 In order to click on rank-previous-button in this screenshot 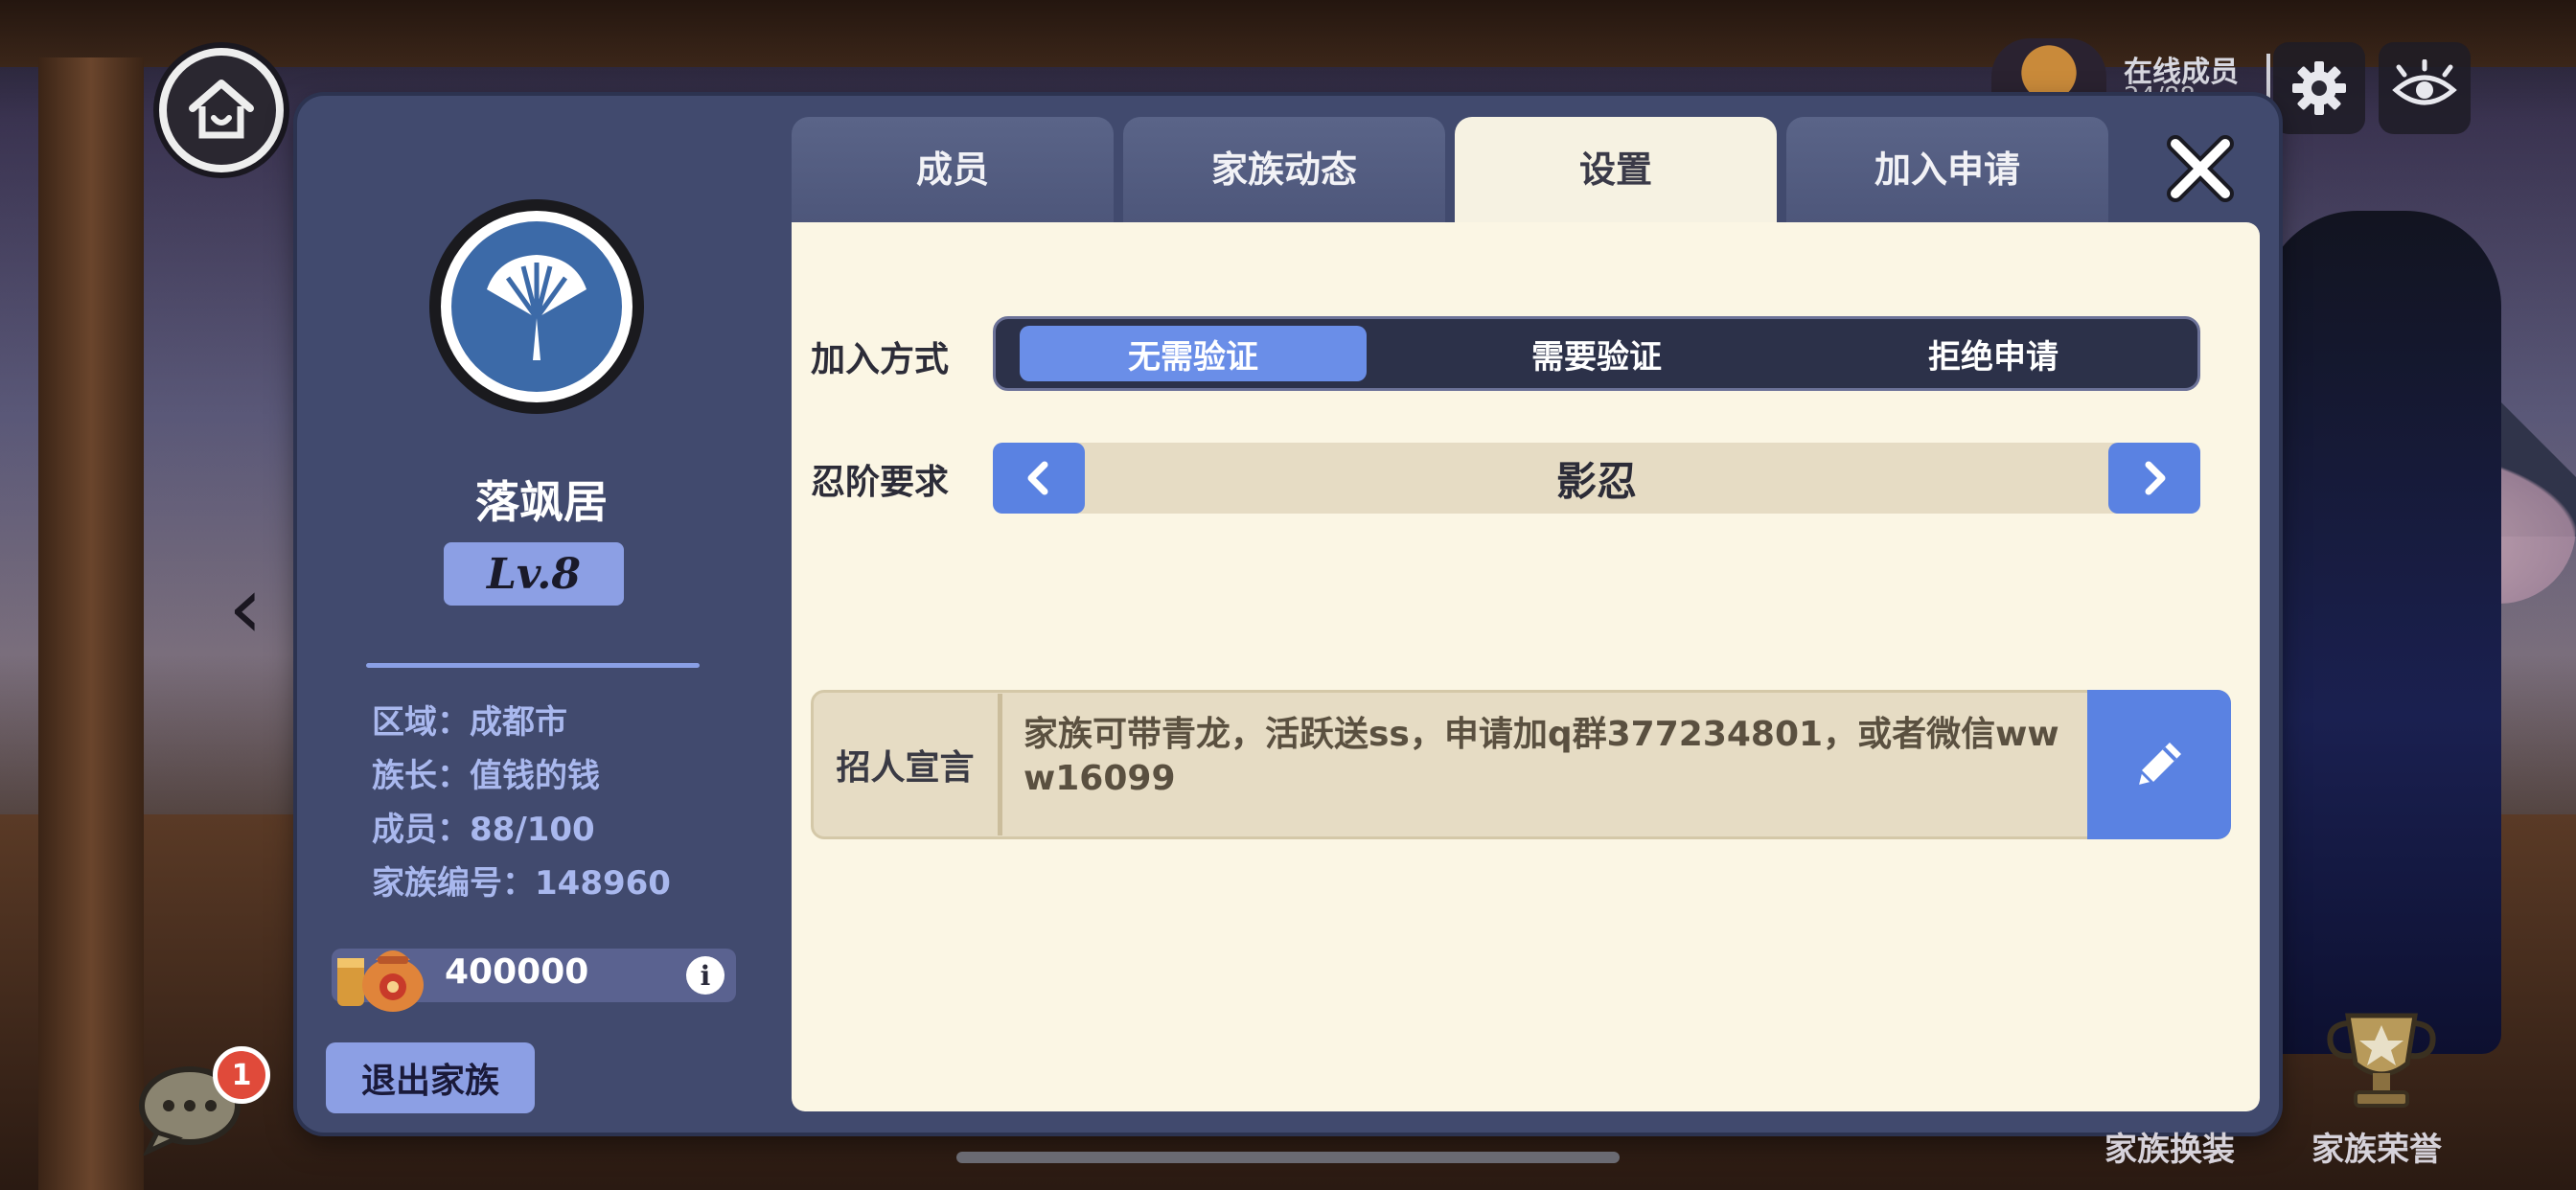, I will do `click(1039, 479)`.